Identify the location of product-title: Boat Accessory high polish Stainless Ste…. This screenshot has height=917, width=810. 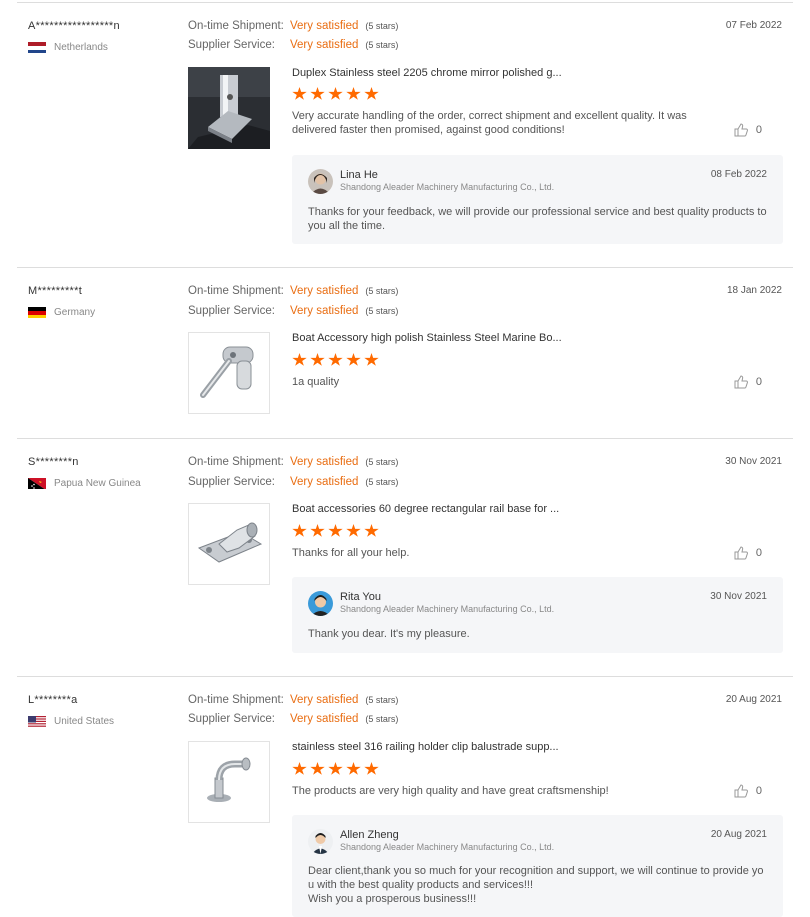
(437, 338).